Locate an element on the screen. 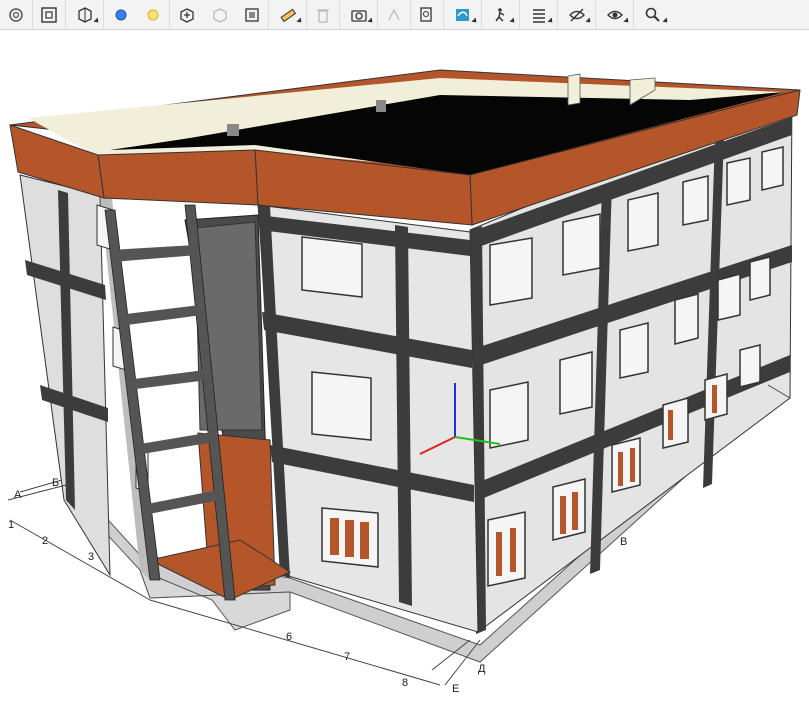 The height and width of the screenshot is (707, 809). axis-label-8: 8 is located at coordinates (405, 683).